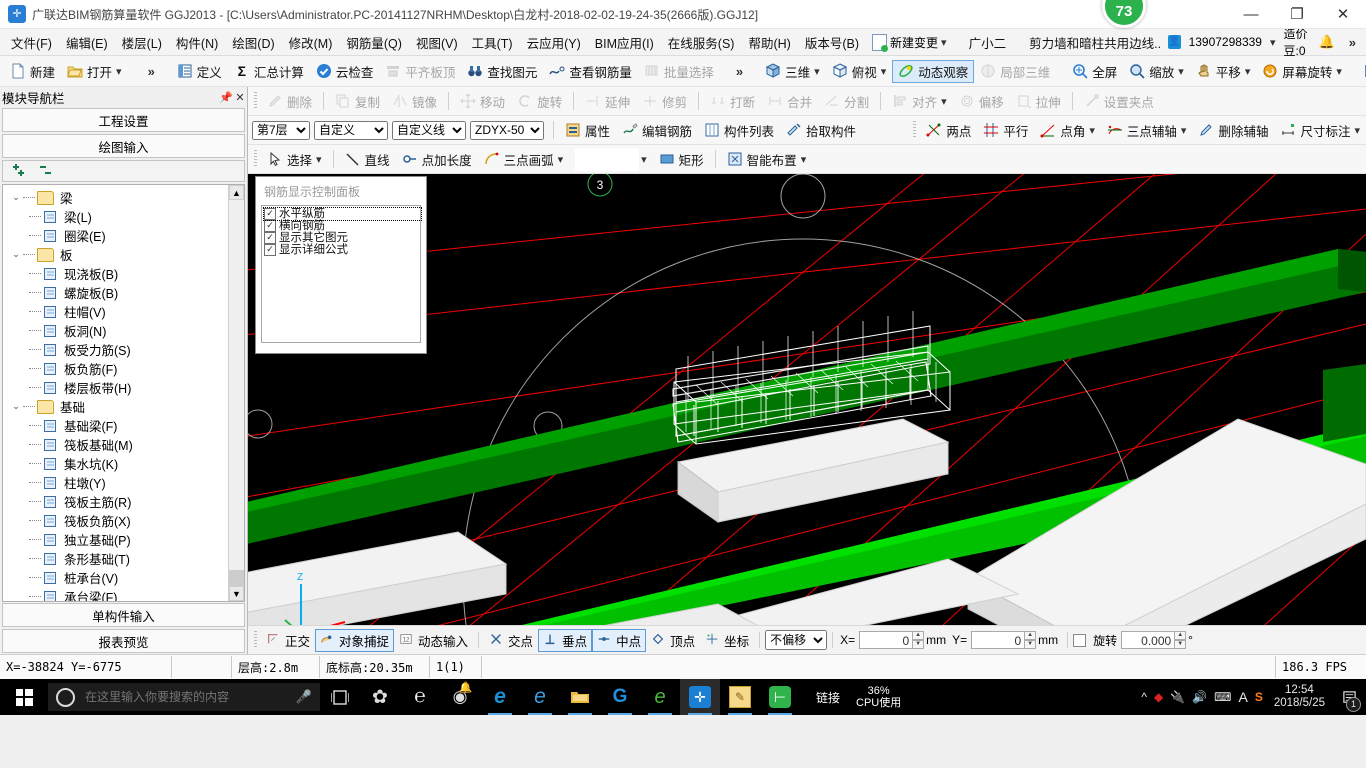 Image resolution: width=1366 pixels, height=768 pixels. Describe the element at coordinates (115, 311) in the screenshot. I see `tree-item: 柱帽(V)` at that location.